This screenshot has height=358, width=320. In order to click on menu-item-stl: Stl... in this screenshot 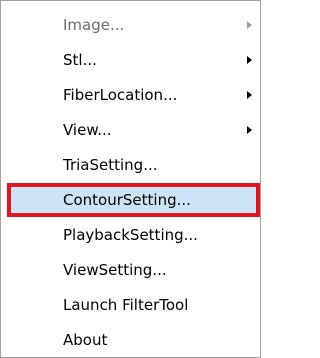, I will do `click(130, 60)`.